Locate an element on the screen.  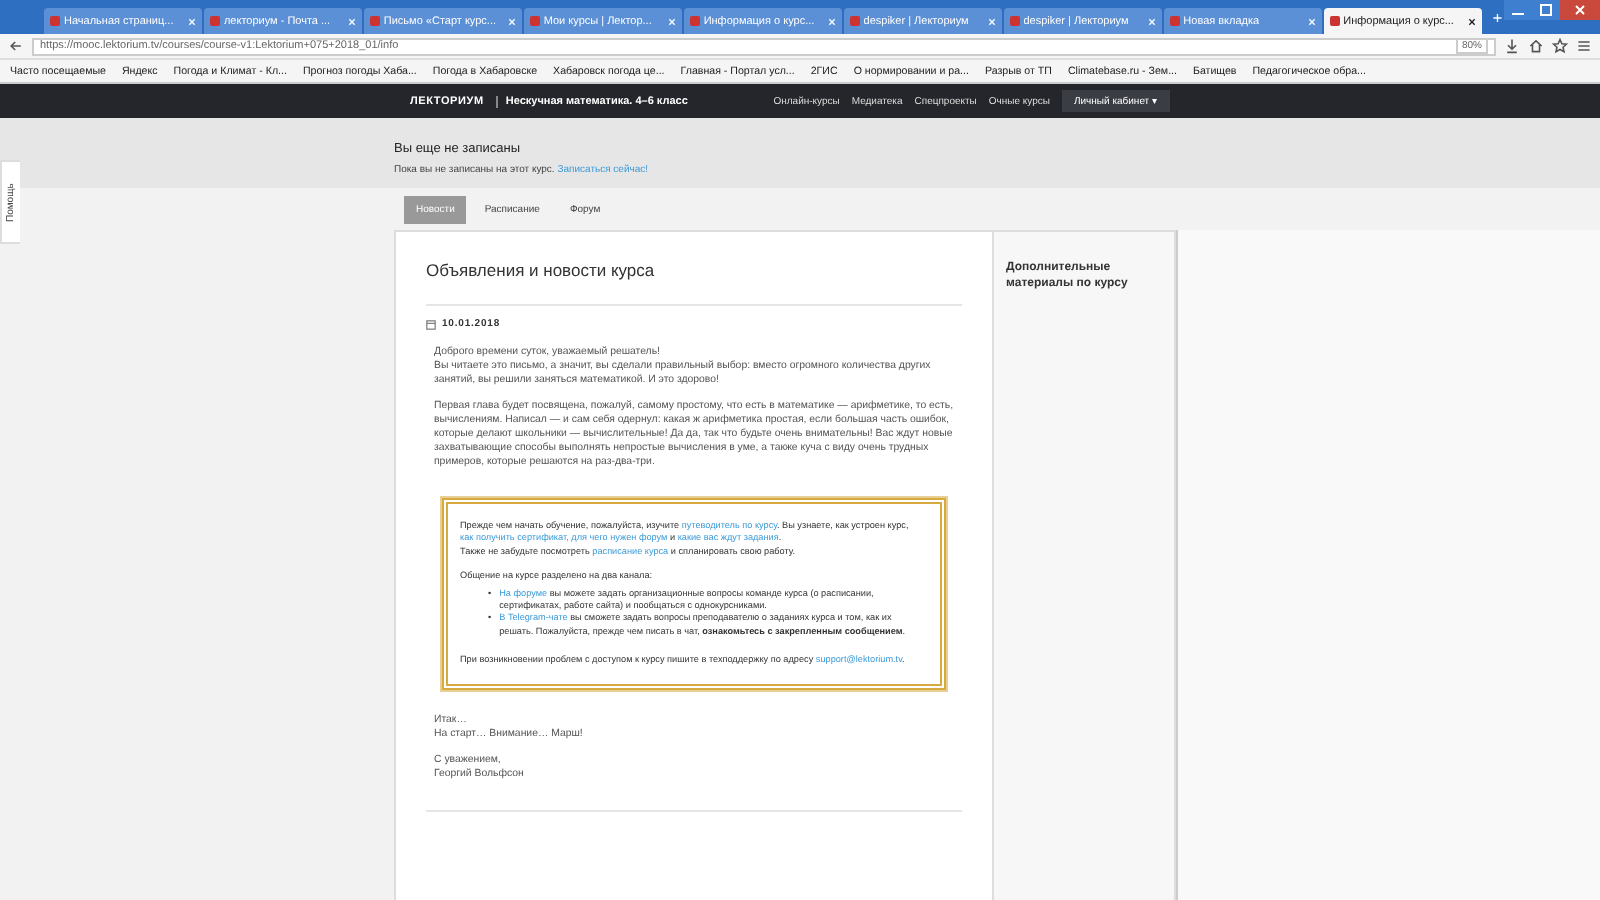
minimize-icon is located at coordinates (1518, 10).